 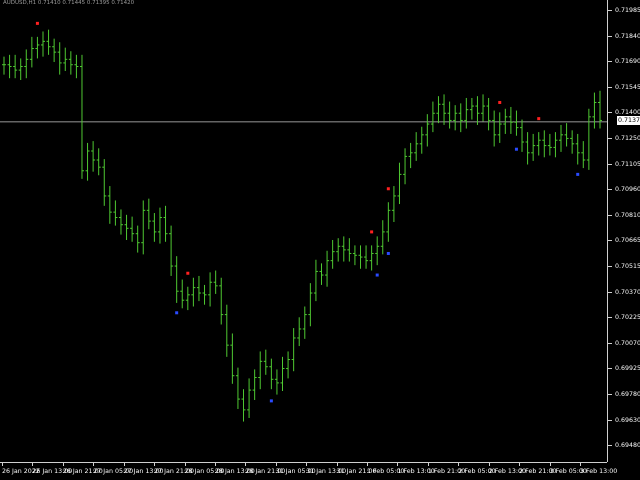 I want to click on price-axis-label: 0.70960, so click(x=627, y=190).